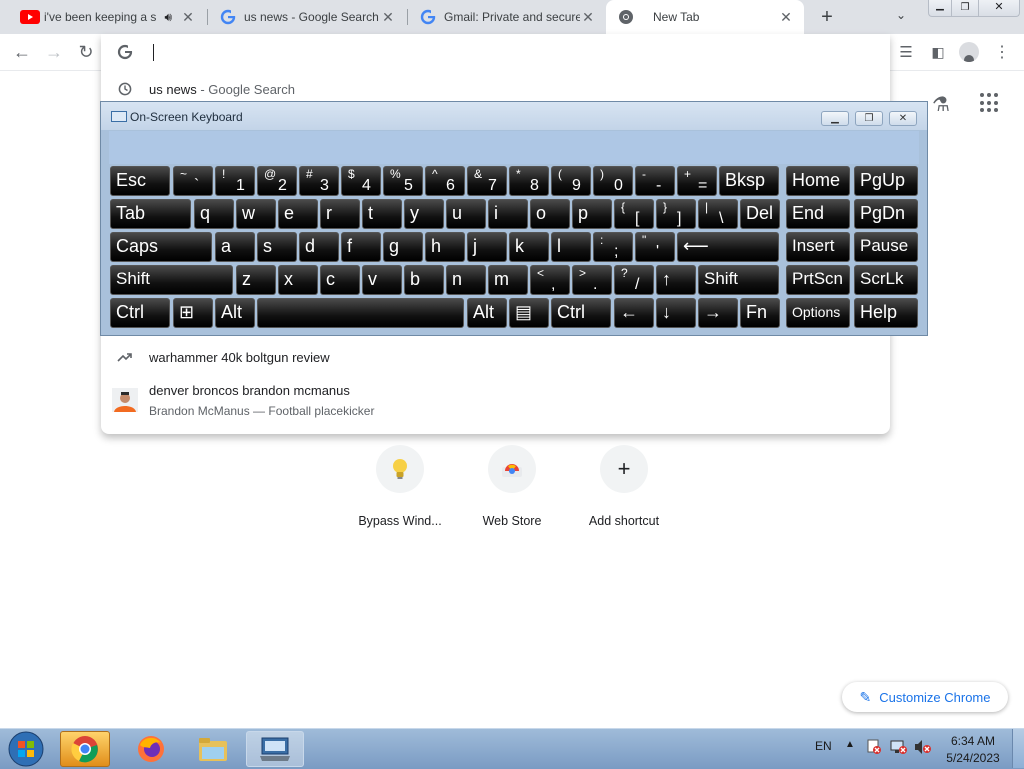 The image size is (1024, 769). What do you see at coordinates (107, 17) in the screenshot?
I see `tab-youtube: i've been keeping a s 🔊︎ ✕` at bounding box center [107, 17].